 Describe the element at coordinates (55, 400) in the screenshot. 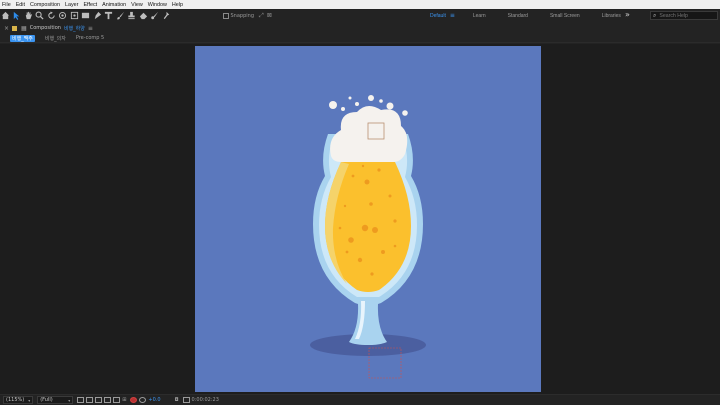

I see `resolution-select: (Full) ▾` at that location.